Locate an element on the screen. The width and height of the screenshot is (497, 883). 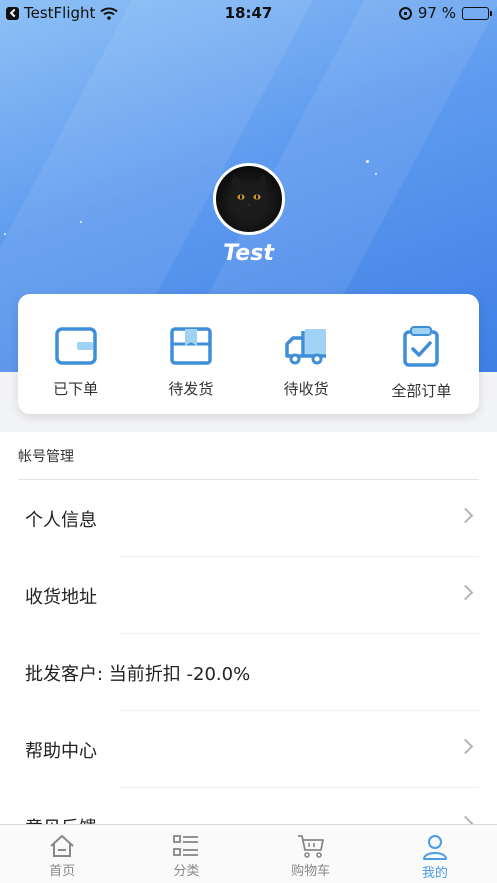
shipping-address-row: 收货地址 is located at coordinates (248, 595).